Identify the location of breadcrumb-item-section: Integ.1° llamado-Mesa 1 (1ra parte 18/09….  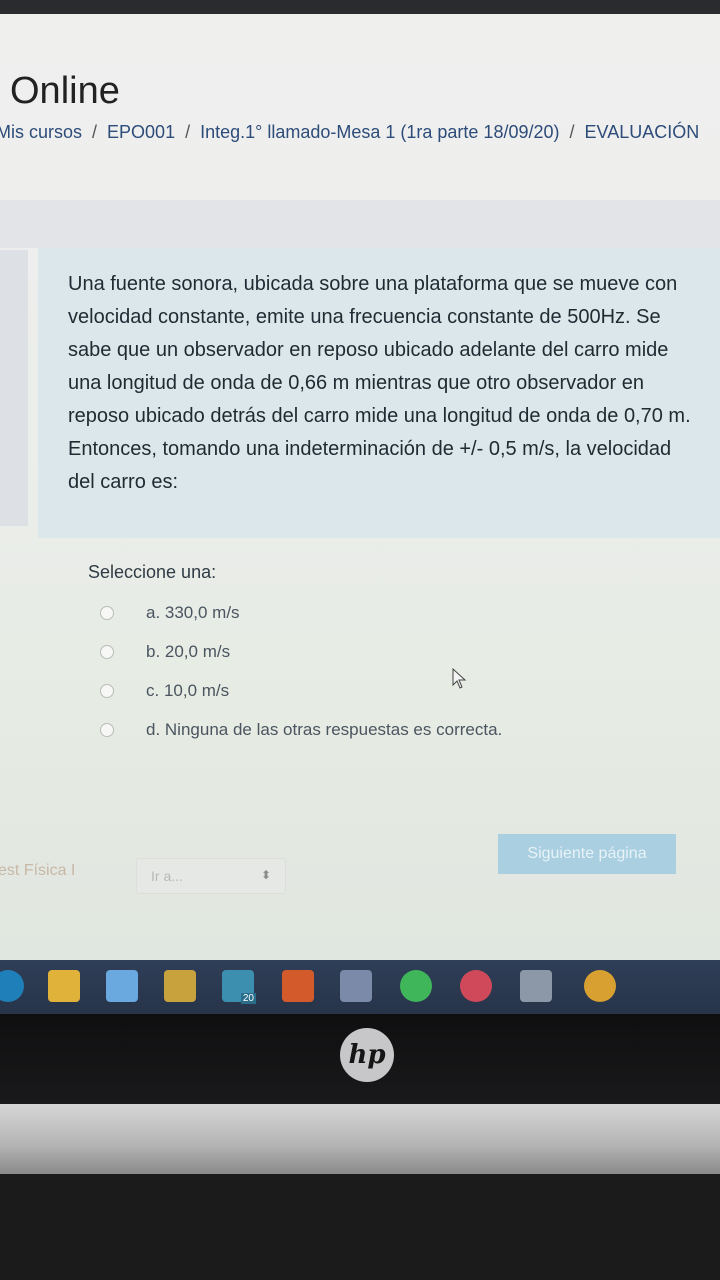
(379, 132).